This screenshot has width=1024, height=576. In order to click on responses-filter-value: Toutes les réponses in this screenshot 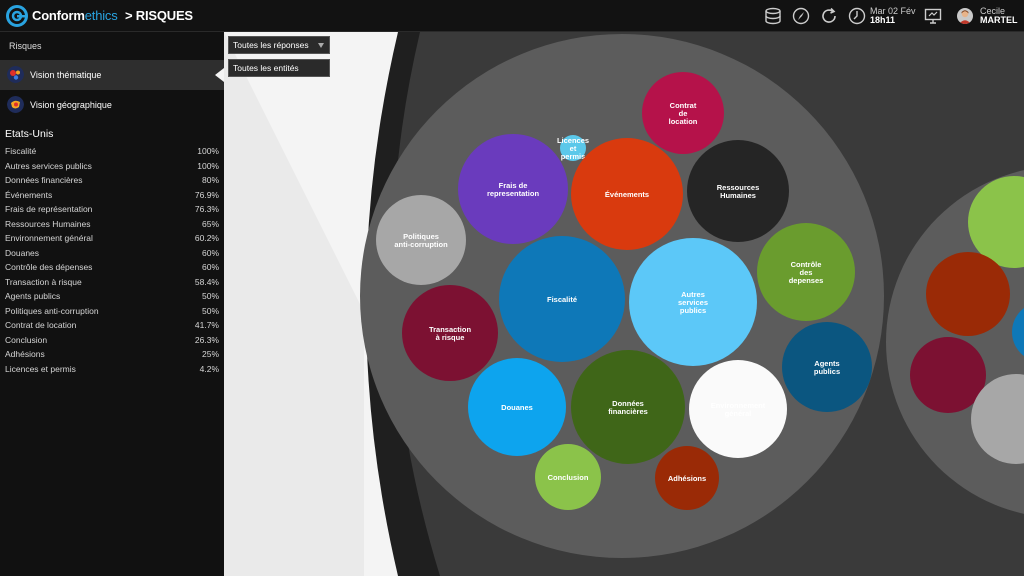, I will do `click(271, 45)`.